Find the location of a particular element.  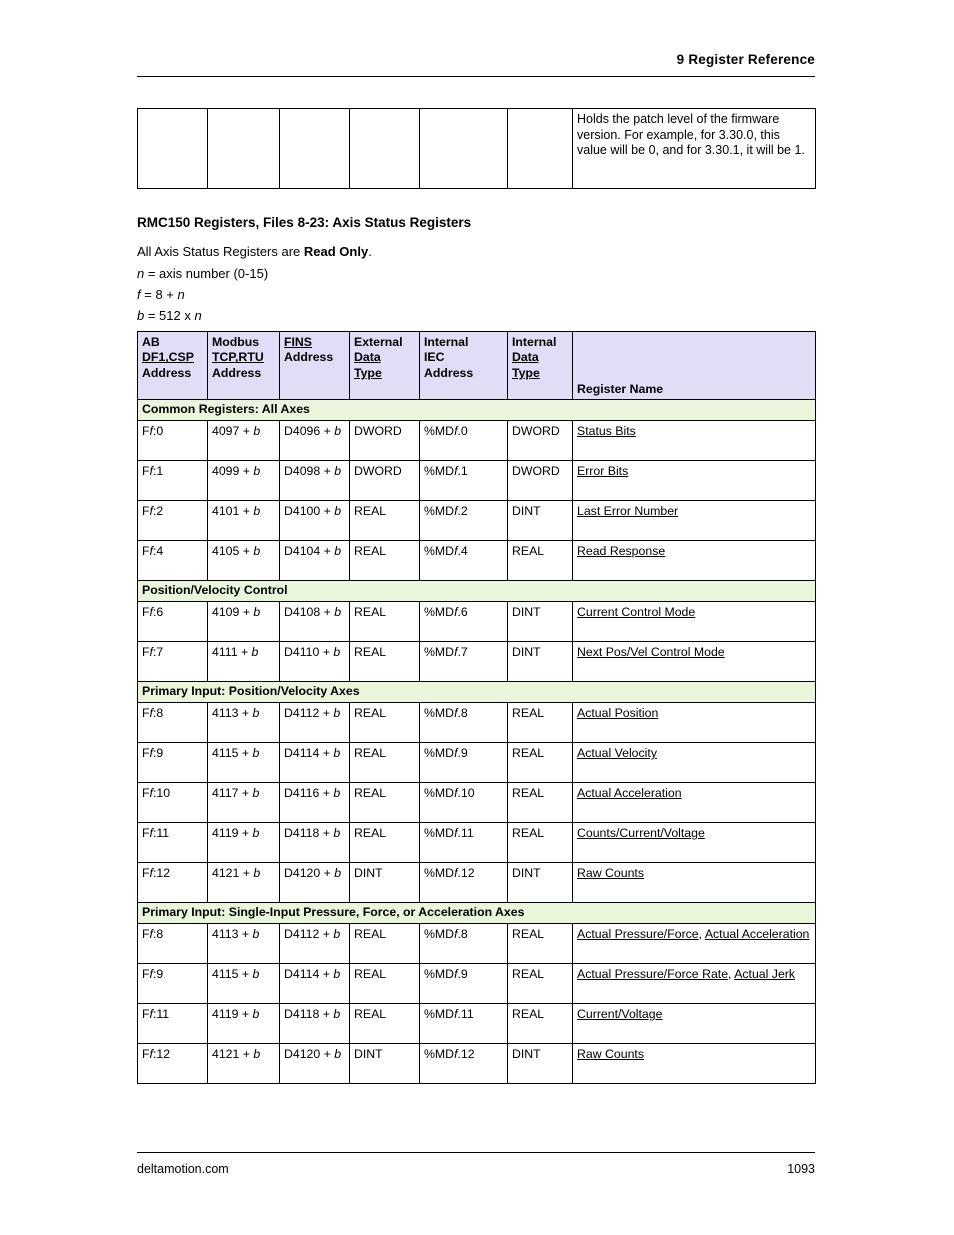

cell-modbus-address: 4117 + b is located at coordinates (243, 802).